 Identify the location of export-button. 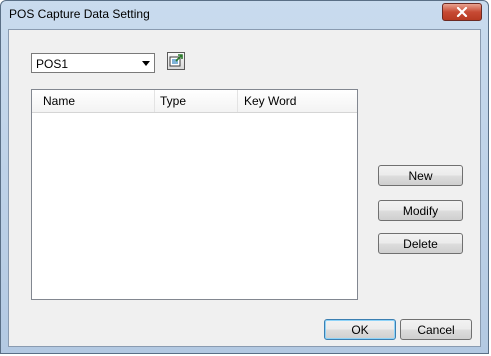
(176, 61).